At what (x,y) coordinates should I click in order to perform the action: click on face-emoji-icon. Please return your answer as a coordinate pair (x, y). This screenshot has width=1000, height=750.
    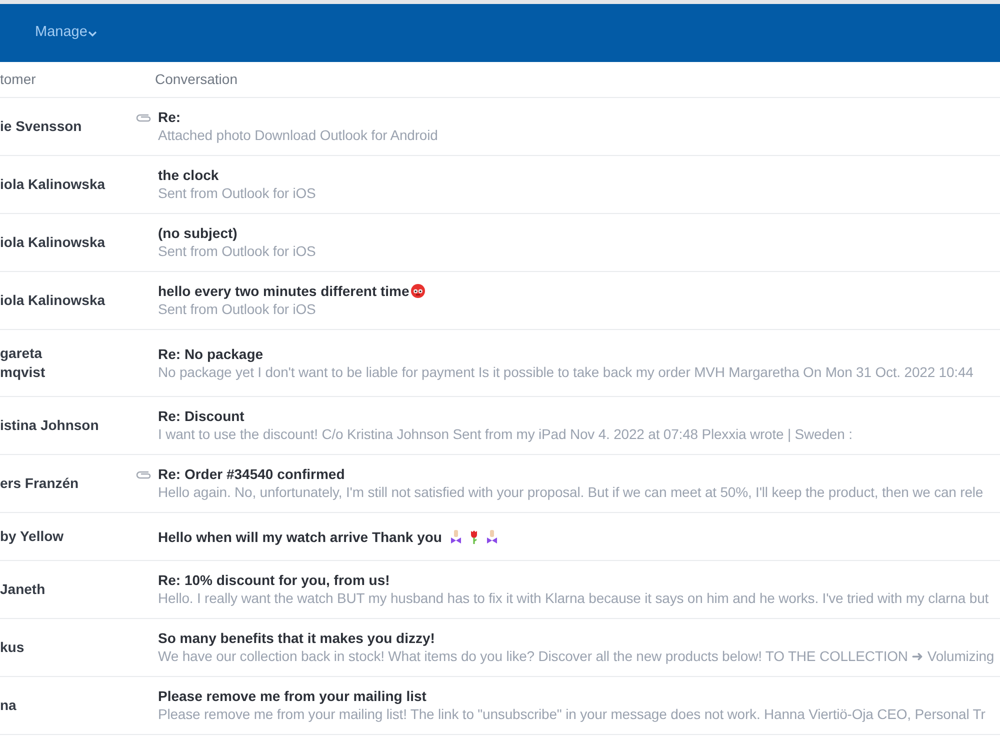
    Looking at the image, I should click on (418, 291).